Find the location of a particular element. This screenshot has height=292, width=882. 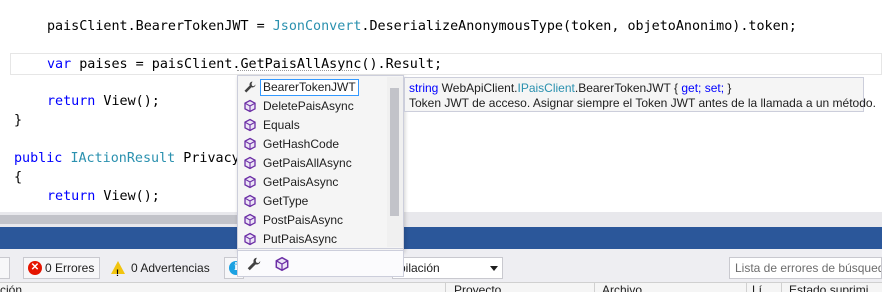

code-line-close-brace: } is located at coordinates (18, 120).